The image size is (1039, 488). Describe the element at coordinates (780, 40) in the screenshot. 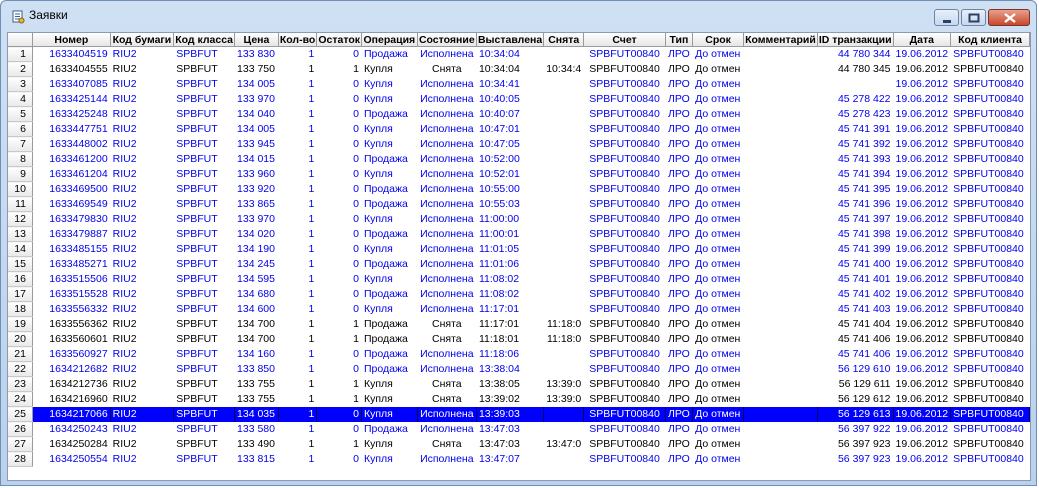

I see `column-header: Комментарий` at that location.